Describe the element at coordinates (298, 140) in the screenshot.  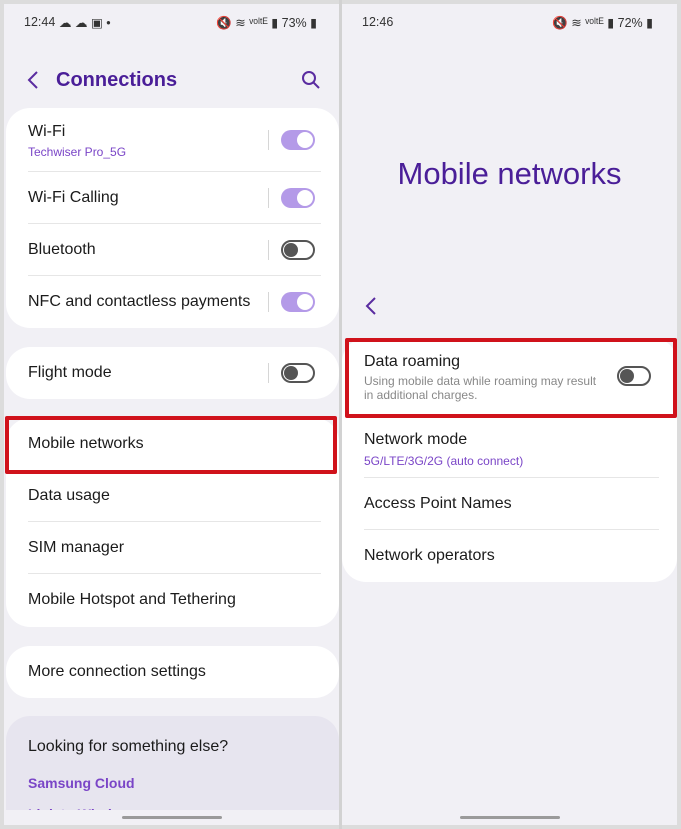
I see `wifi-toggle` at that location.